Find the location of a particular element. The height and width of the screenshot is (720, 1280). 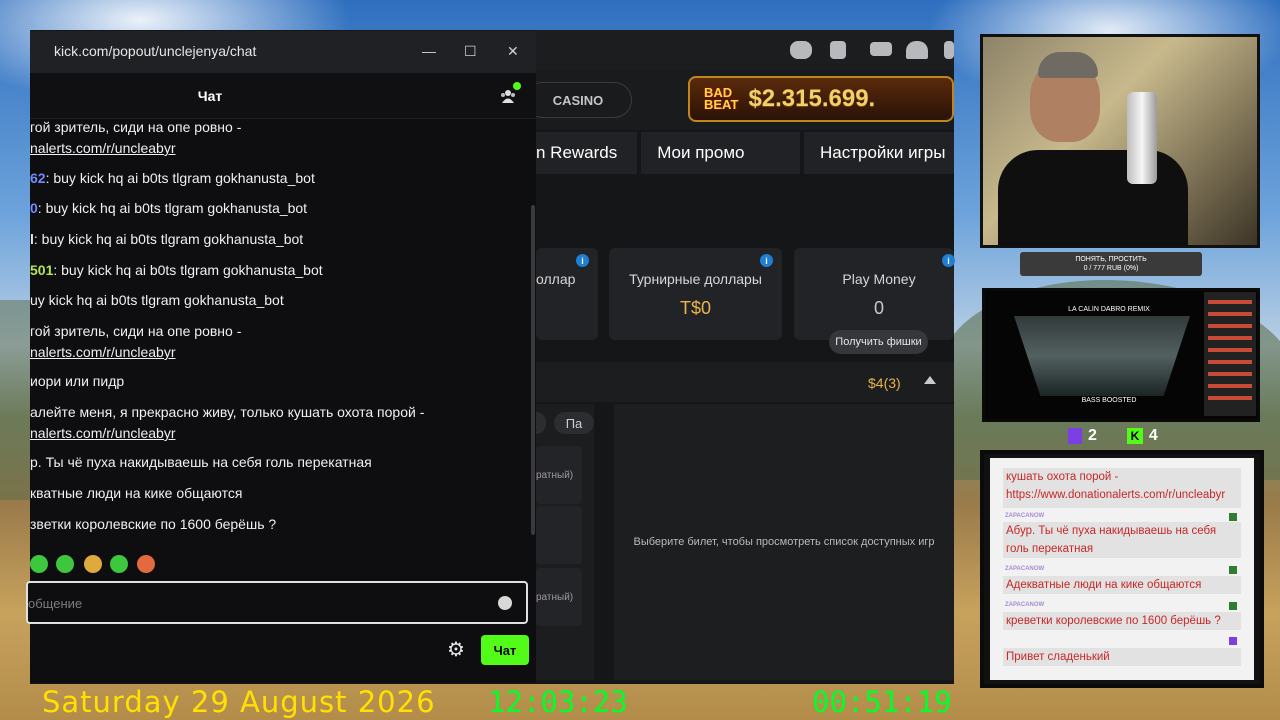

chat-message-input is located at coordinates (277, 602).